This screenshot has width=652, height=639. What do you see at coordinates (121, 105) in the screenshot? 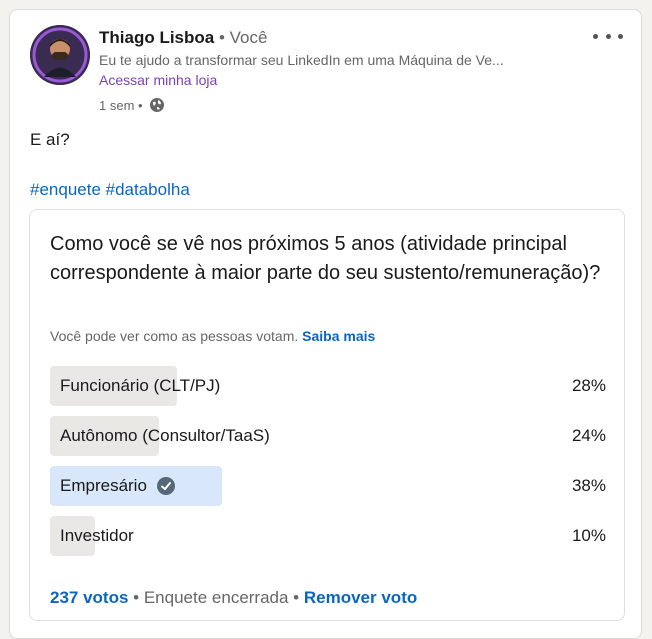
I see `post-time: 1 sem •` at bounding box center [121, 105].